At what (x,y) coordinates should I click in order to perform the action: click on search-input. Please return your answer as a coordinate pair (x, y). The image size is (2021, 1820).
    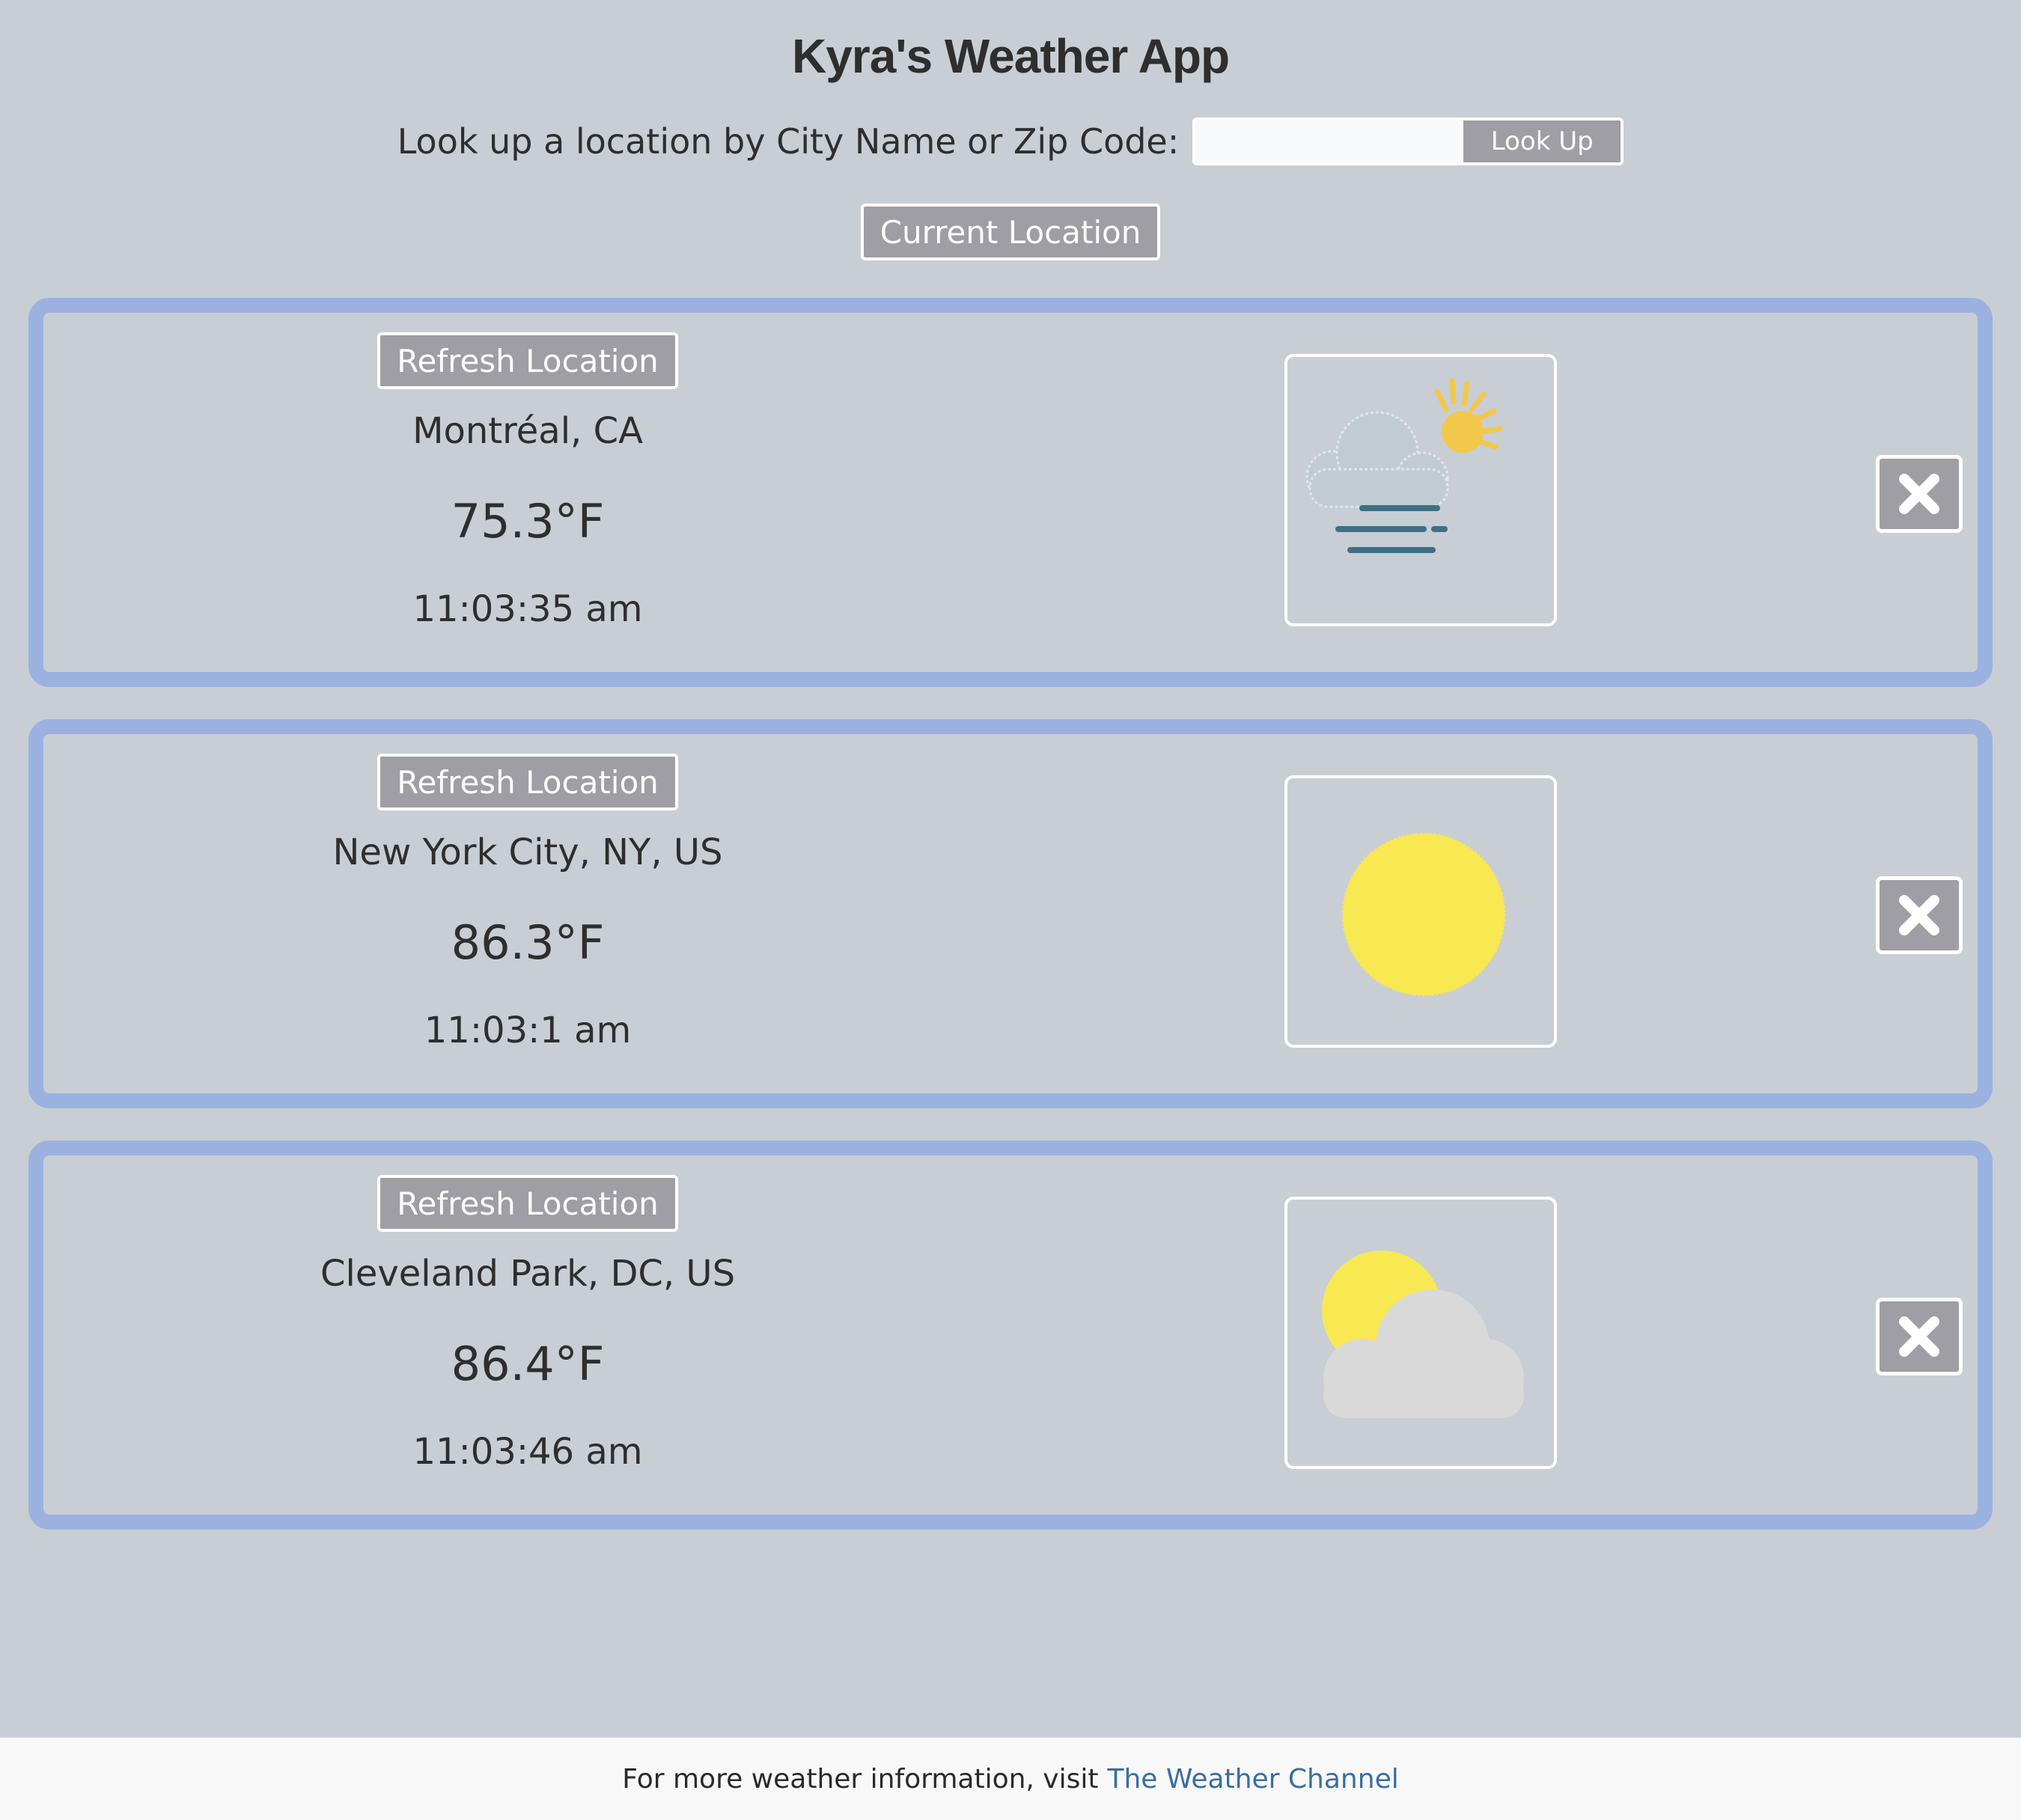
    Looking at the image, I should click on (1328, 141).